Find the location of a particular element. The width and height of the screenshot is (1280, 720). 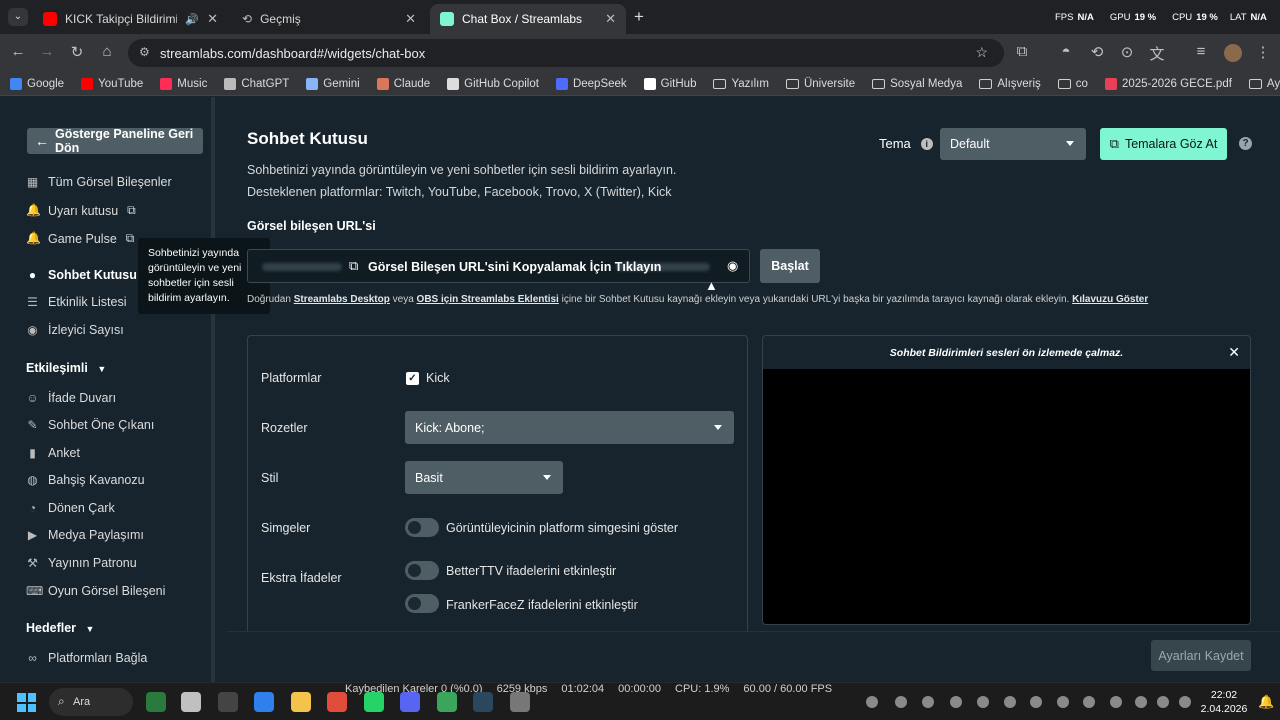

sidebar-item: ⌨ Oyun Görsel Bileşeni is located at coordinates (95, 591).